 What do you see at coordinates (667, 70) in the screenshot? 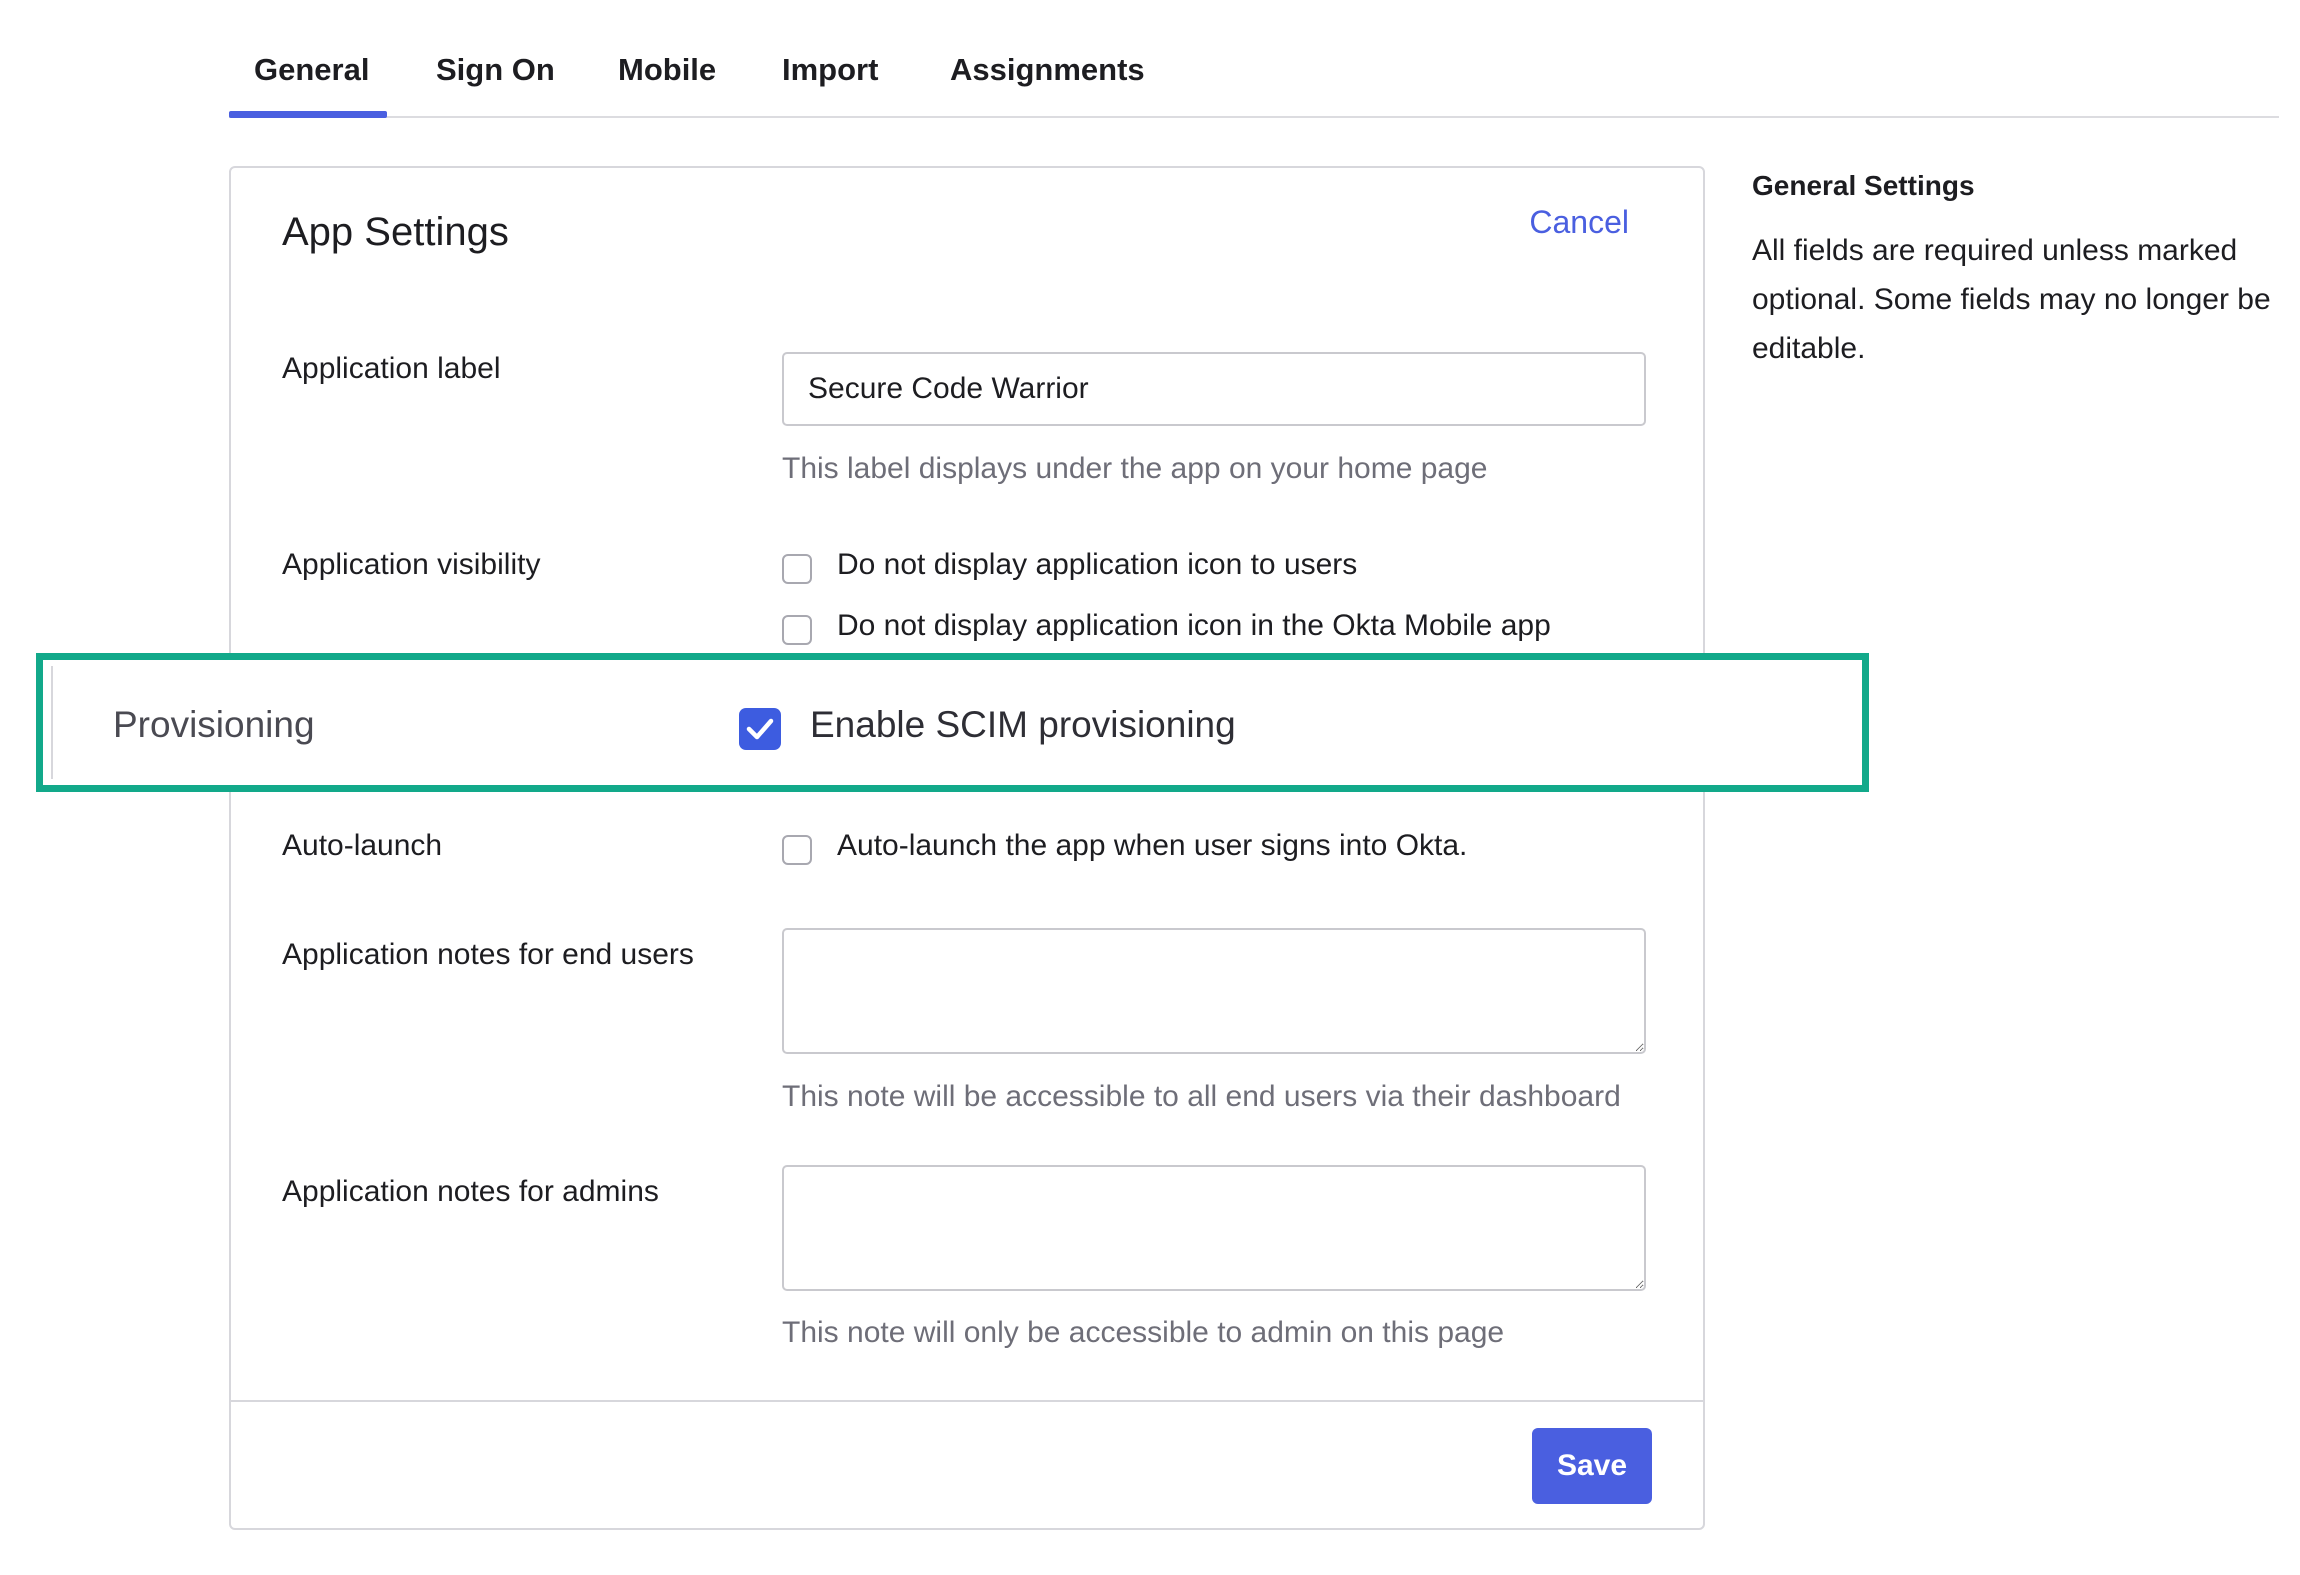
I see `tab-mobile: Mobile` at bounding box center [667, 70].